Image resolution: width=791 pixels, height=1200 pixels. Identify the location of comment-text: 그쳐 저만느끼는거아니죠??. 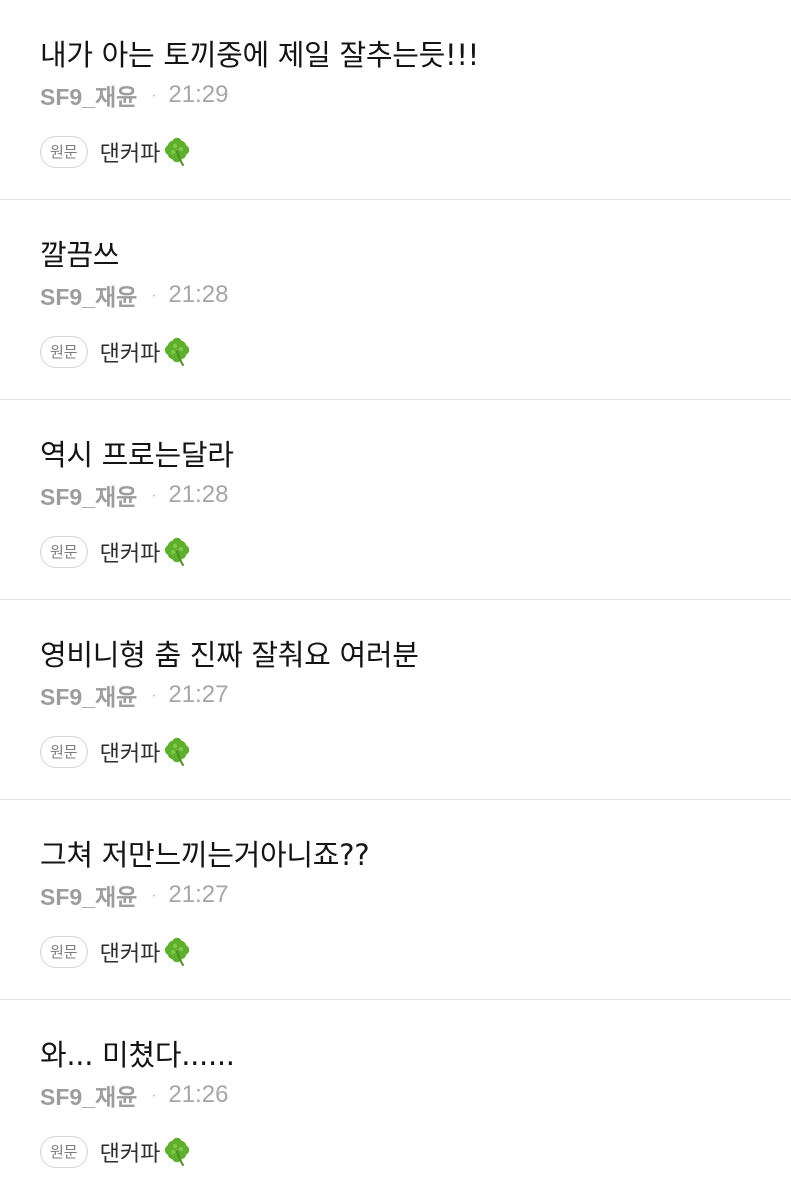
(205, 855).